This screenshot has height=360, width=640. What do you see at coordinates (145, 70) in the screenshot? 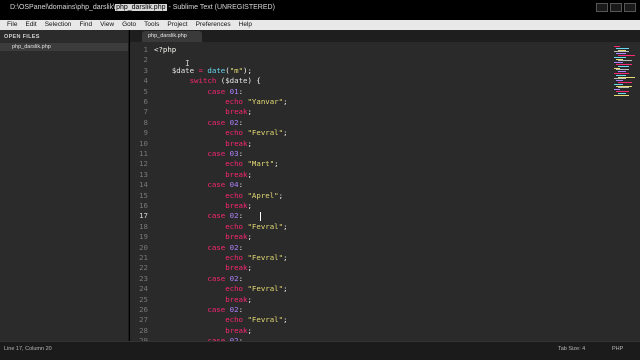
I see `line-number: 3` at bounding box center [145, 70].